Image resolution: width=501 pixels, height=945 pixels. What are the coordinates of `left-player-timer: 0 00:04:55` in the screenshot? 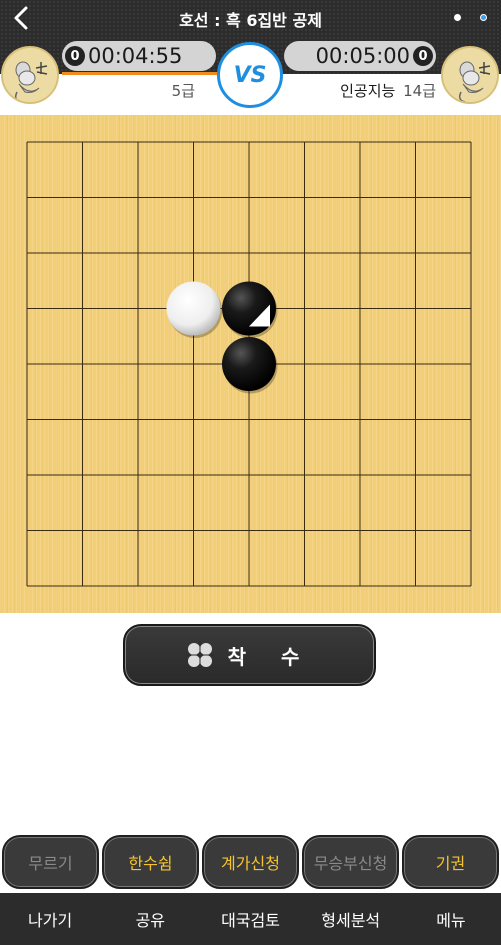 It's located at (139, 56).